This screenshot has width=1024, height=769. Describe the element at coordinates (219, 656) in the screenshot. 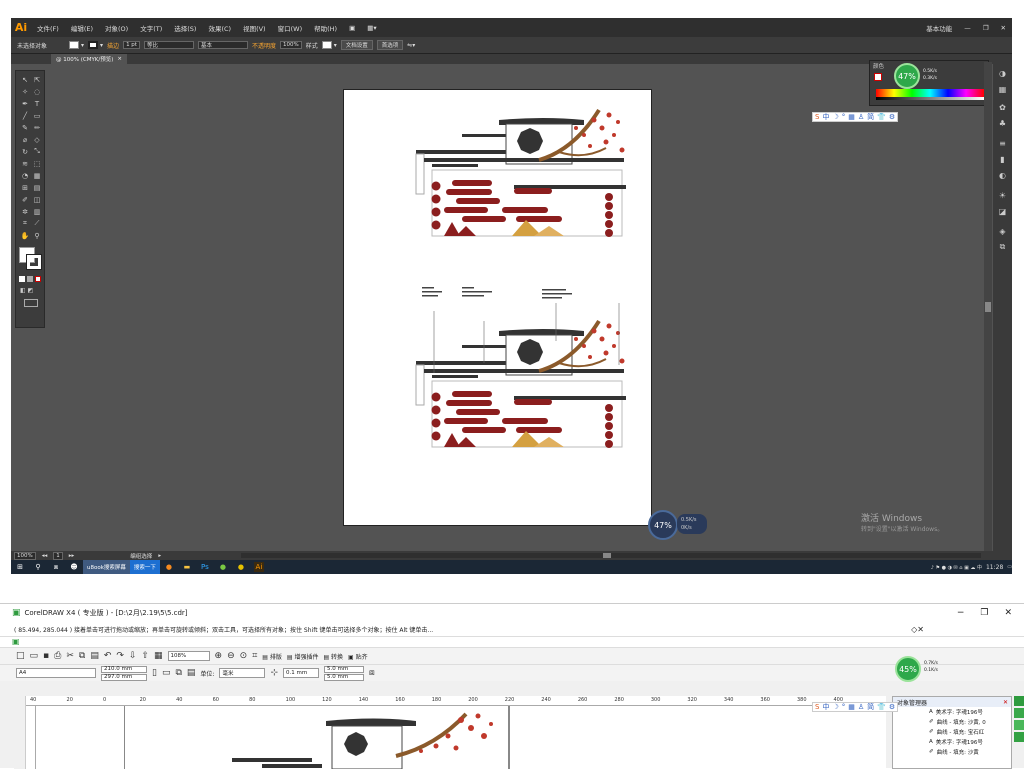

I see `zoom-in-icon: ⊕` at that location.